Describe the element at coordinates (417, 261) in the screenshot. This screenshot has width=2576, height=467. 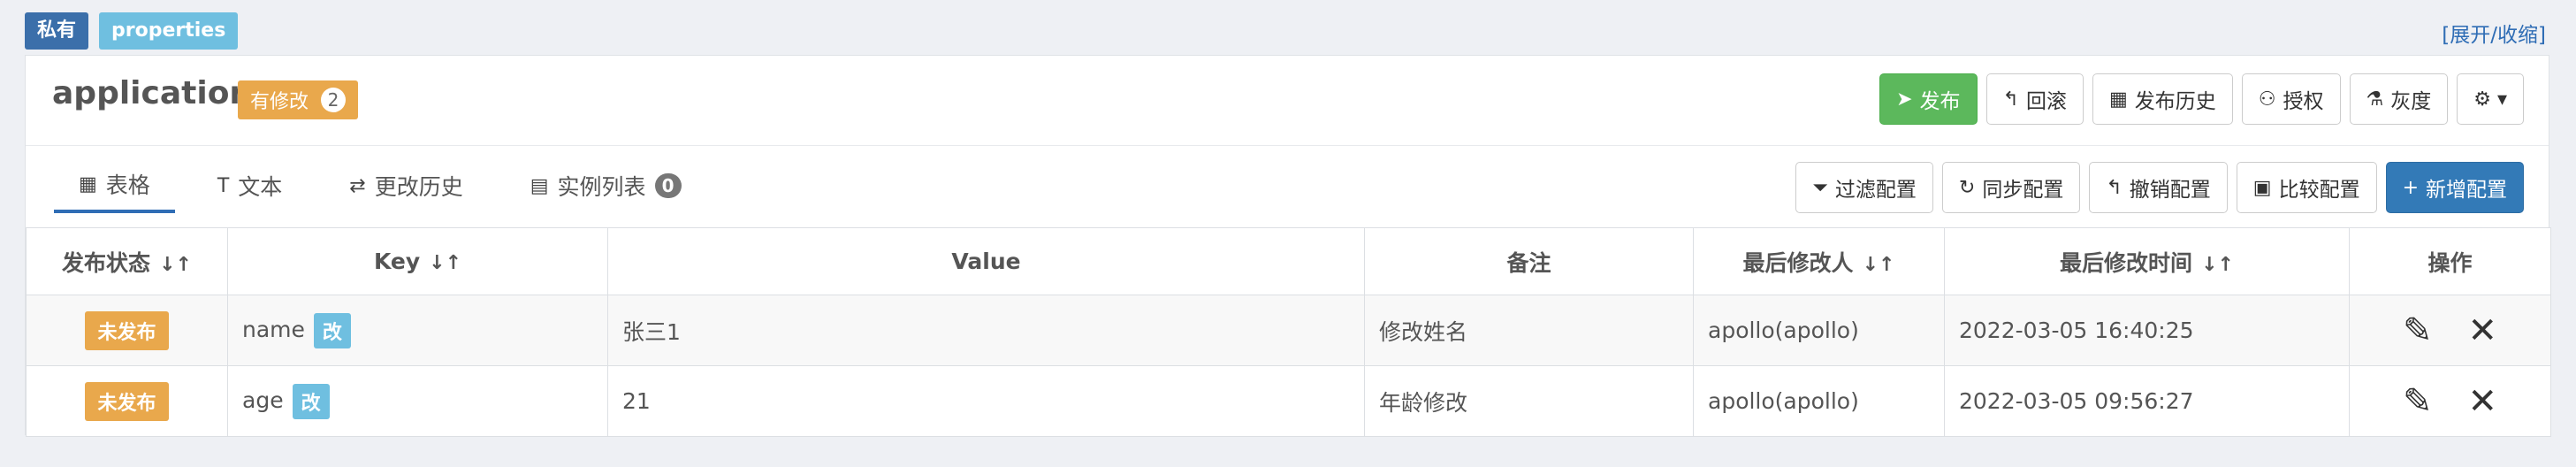
I see `header-key: Key ↓↑` at that location.